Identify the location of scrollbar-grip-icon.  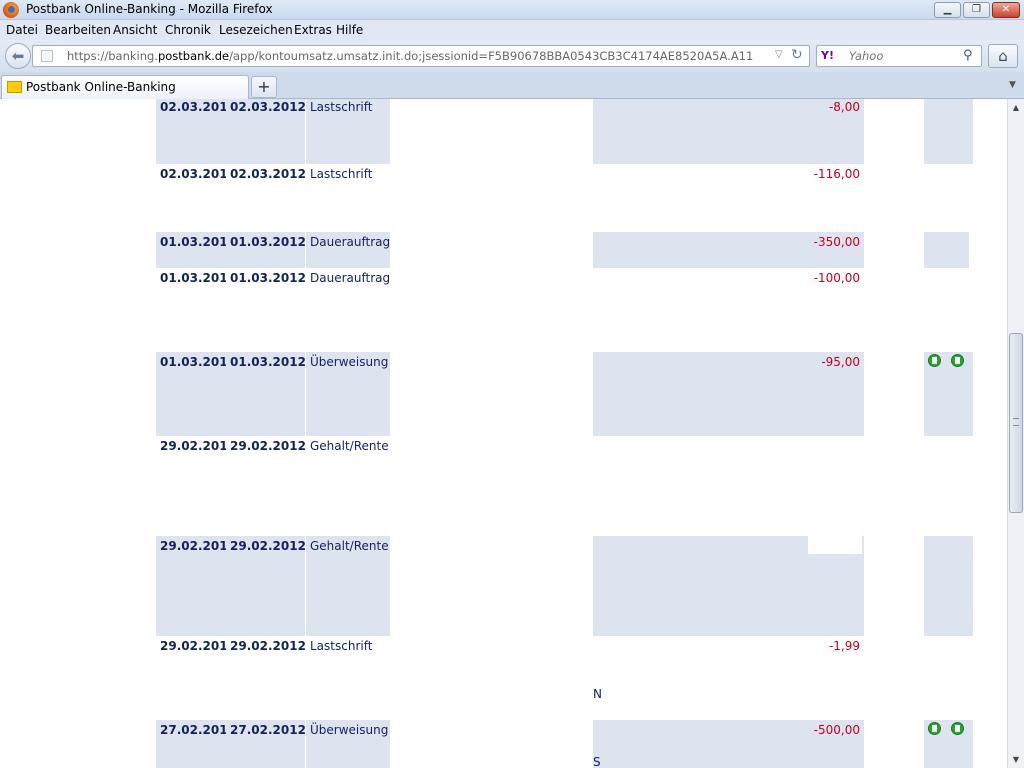
(1016, 422).